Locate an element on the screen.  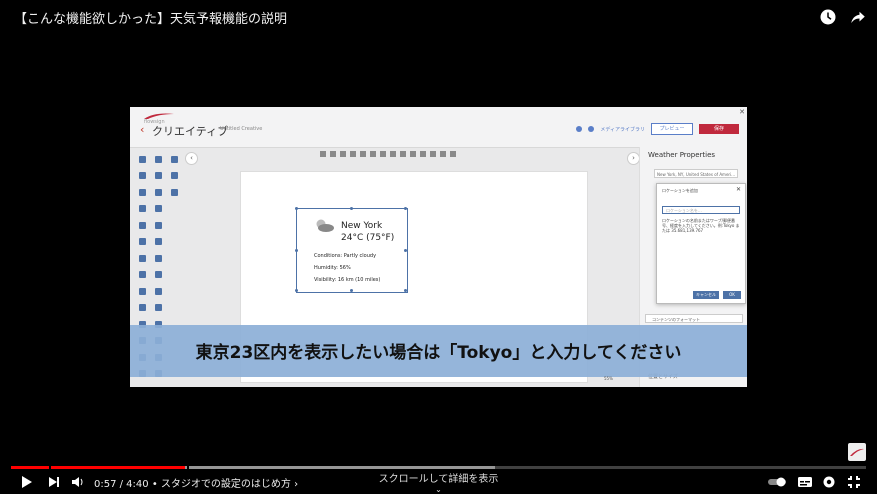
collapse-left-icon: ‹ is located at coordinates (191, 158).